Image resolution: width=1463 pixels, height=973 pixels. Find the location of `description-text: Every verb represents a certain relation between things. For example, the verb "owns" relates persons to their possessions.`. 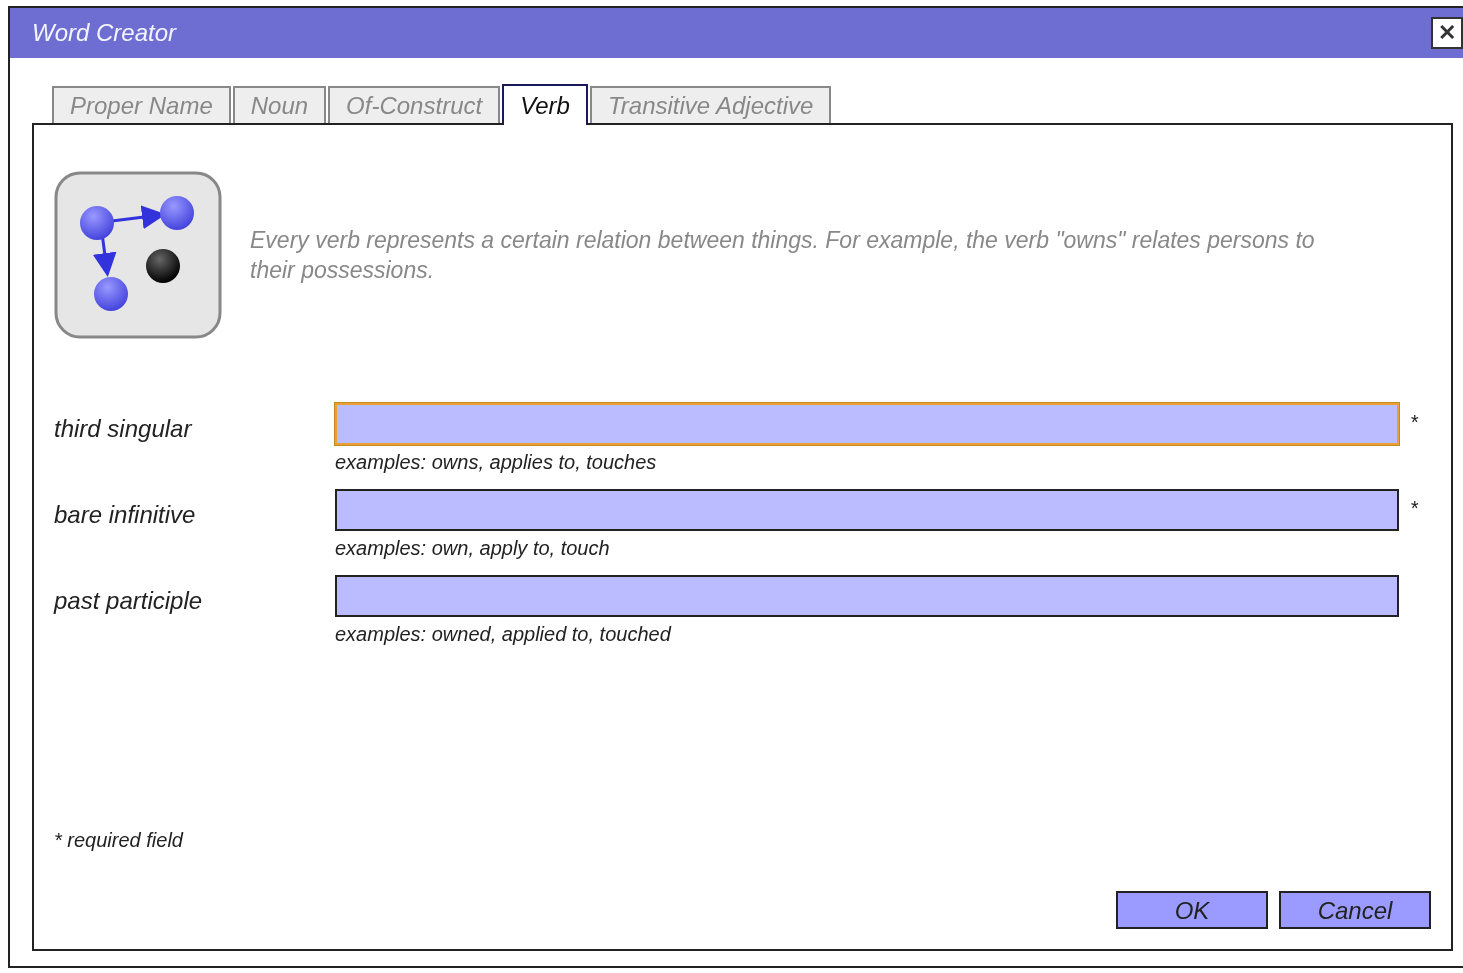

description-text: Every verb represents a certain relation between things. For example, the verb "owns" relates persons to their possessions. is located at coordinates (783, 255).